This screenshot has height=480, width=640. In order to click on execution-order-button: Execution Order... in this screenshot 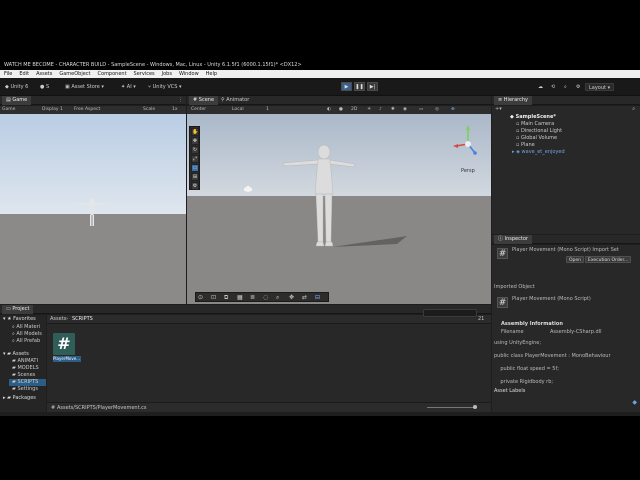, I will do `click(608, 259)`.